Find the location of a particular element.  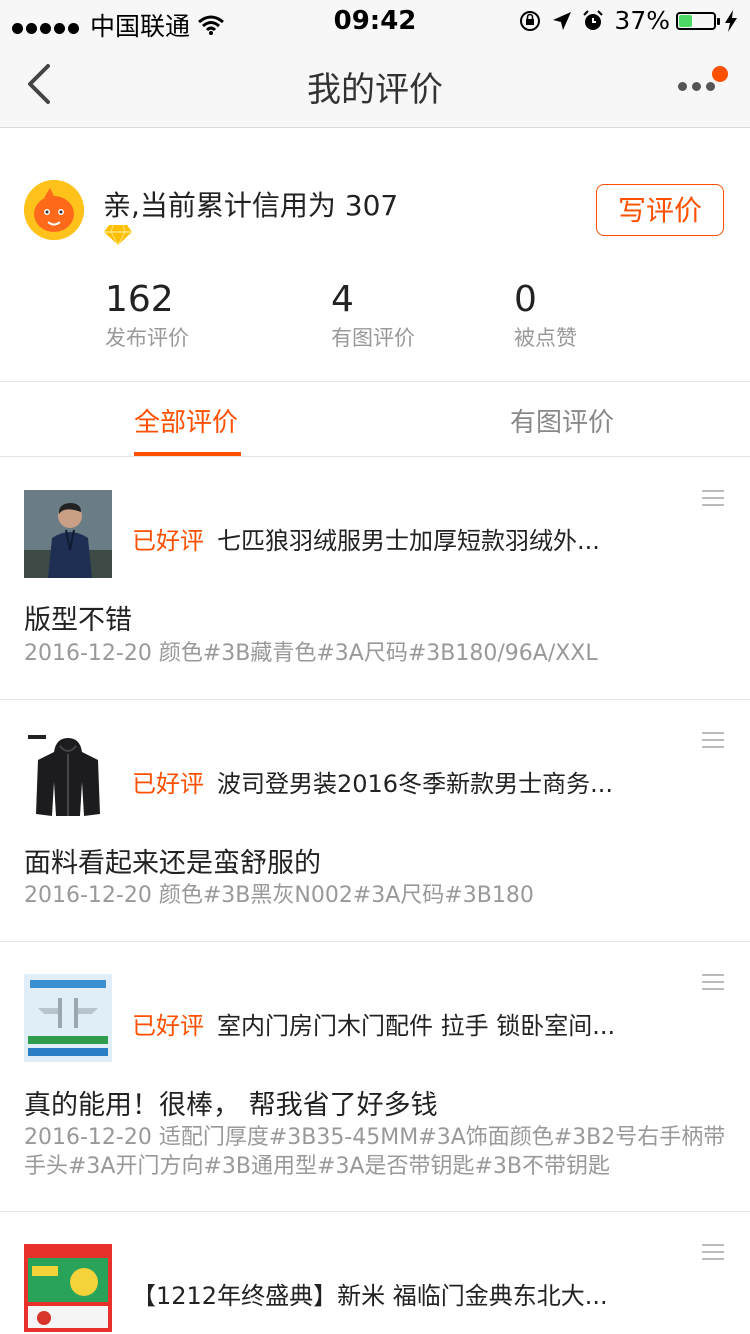

more-dots-icon is located at coordinates (702, 86).